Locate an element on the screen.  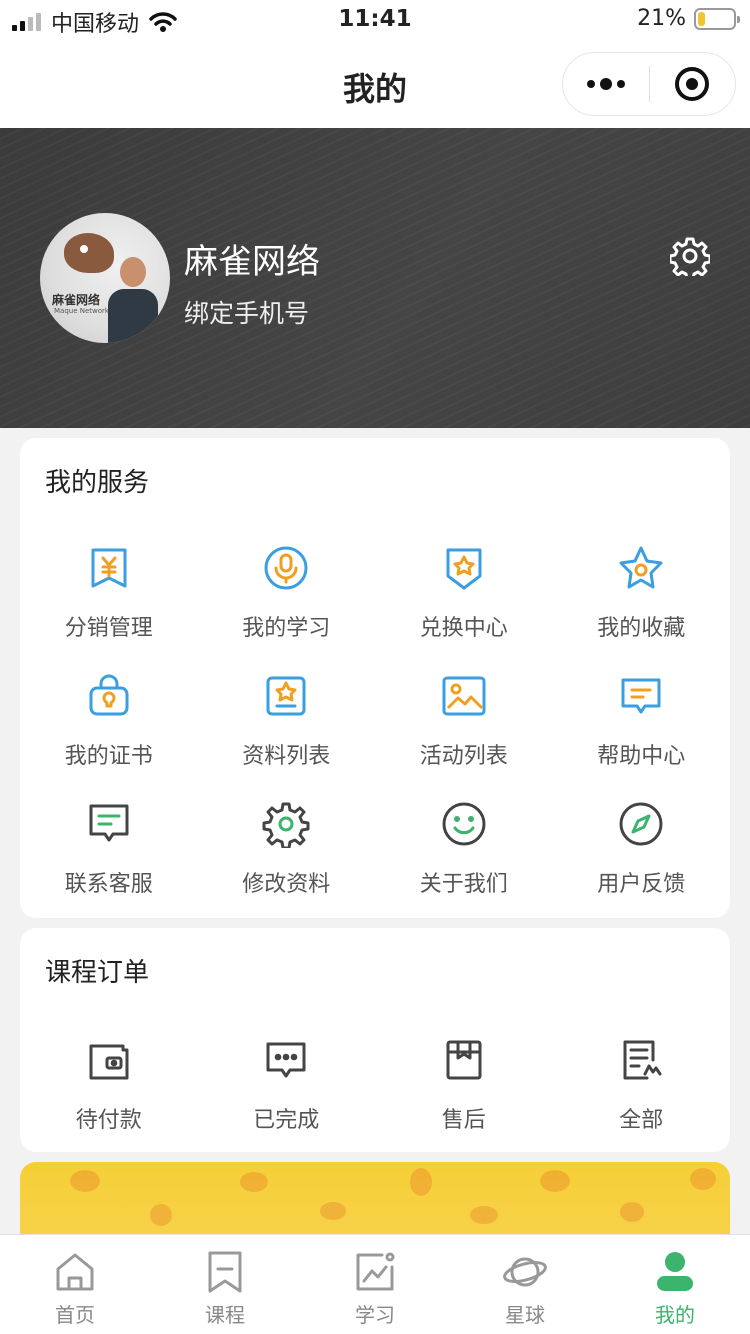
tab-label: 首页 is located at coordinates (75, 1315).